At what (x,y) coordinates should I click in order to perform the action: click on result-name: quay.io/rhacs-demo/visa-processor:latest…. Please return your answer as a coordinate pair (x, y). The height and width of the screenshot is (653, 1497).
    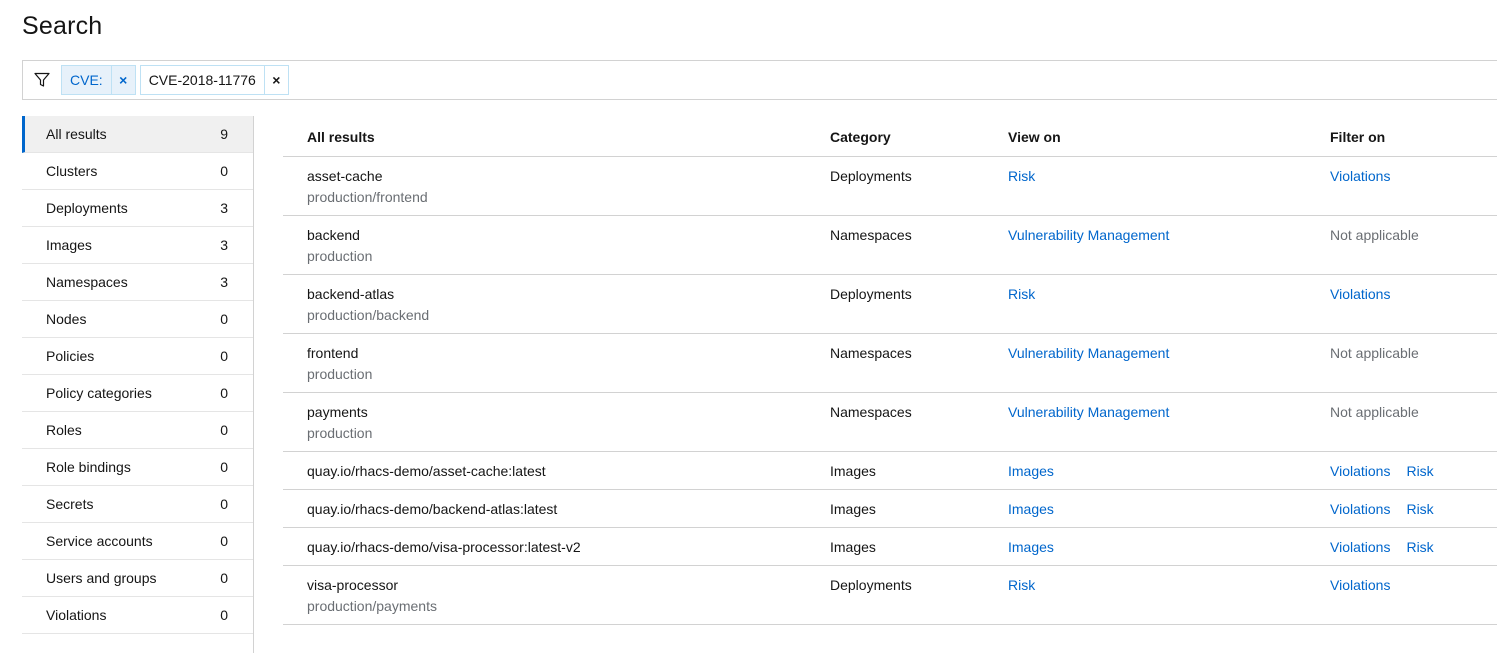
    Looking at the image, I should click on (444, 547).